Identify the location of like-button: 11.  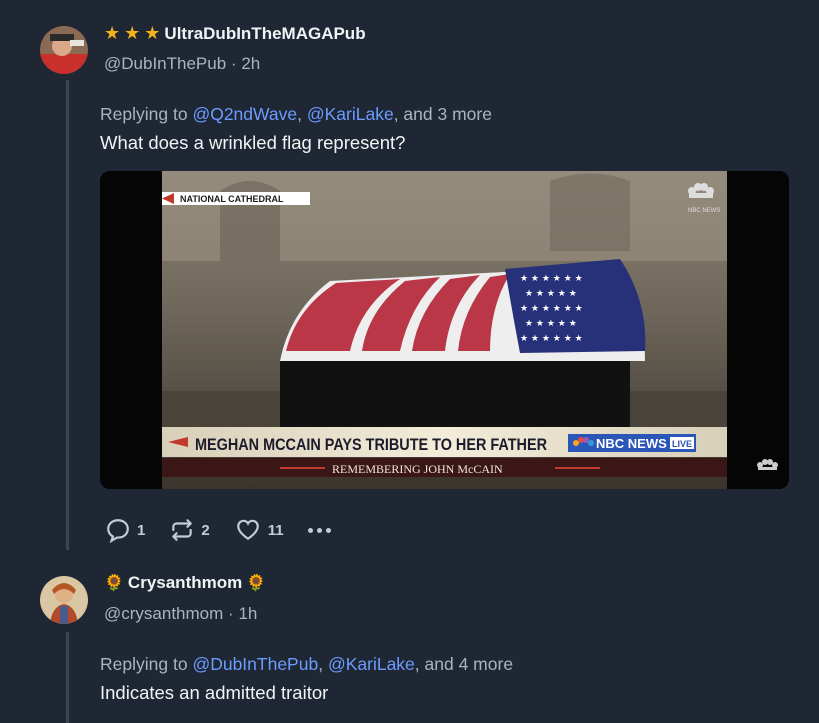
(259, 530).